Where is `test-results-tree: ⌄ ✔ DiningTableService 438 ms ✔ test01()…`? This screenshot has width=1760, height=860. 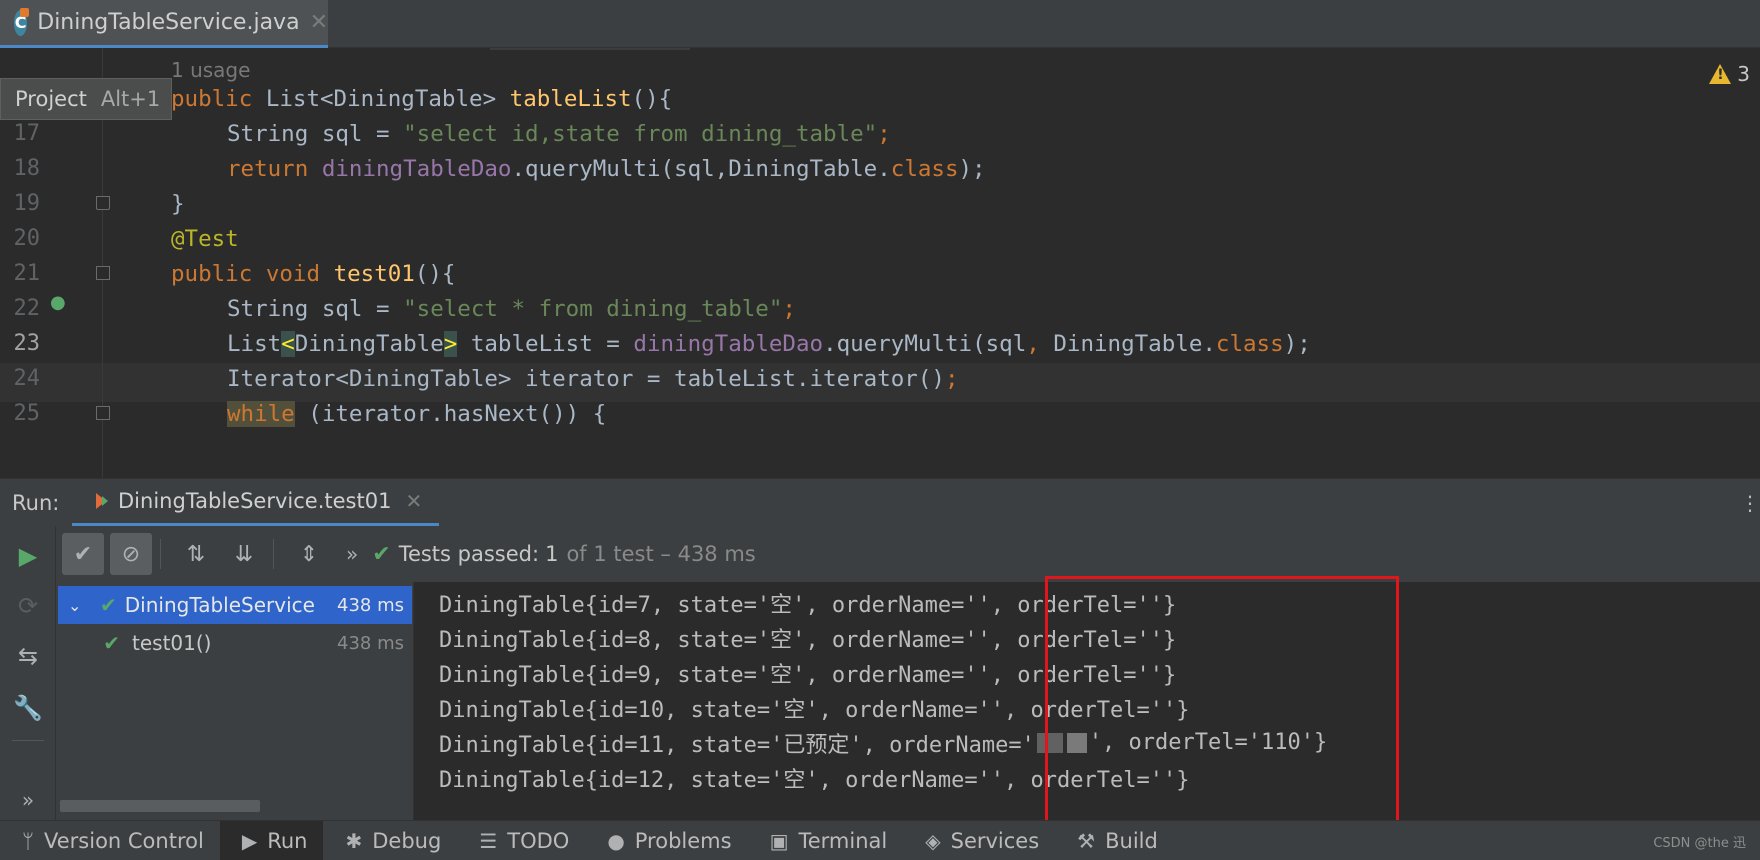 test-results-tree: ⌄ ✔ DiningTableService 438 ms ✔ test01()… is located at coordinates (235, 701).